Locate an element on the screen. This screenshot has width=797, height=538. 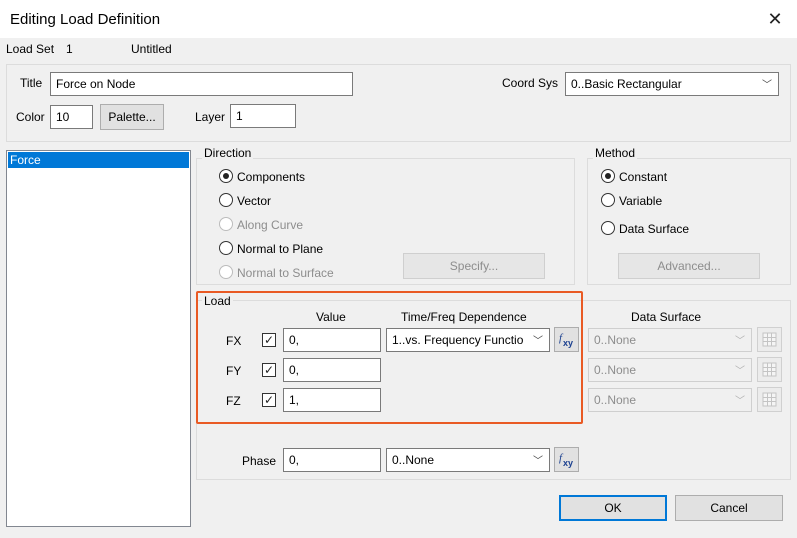
coord-sys-value: 0..Basic Rectangular is located at coordinates (626, 84).